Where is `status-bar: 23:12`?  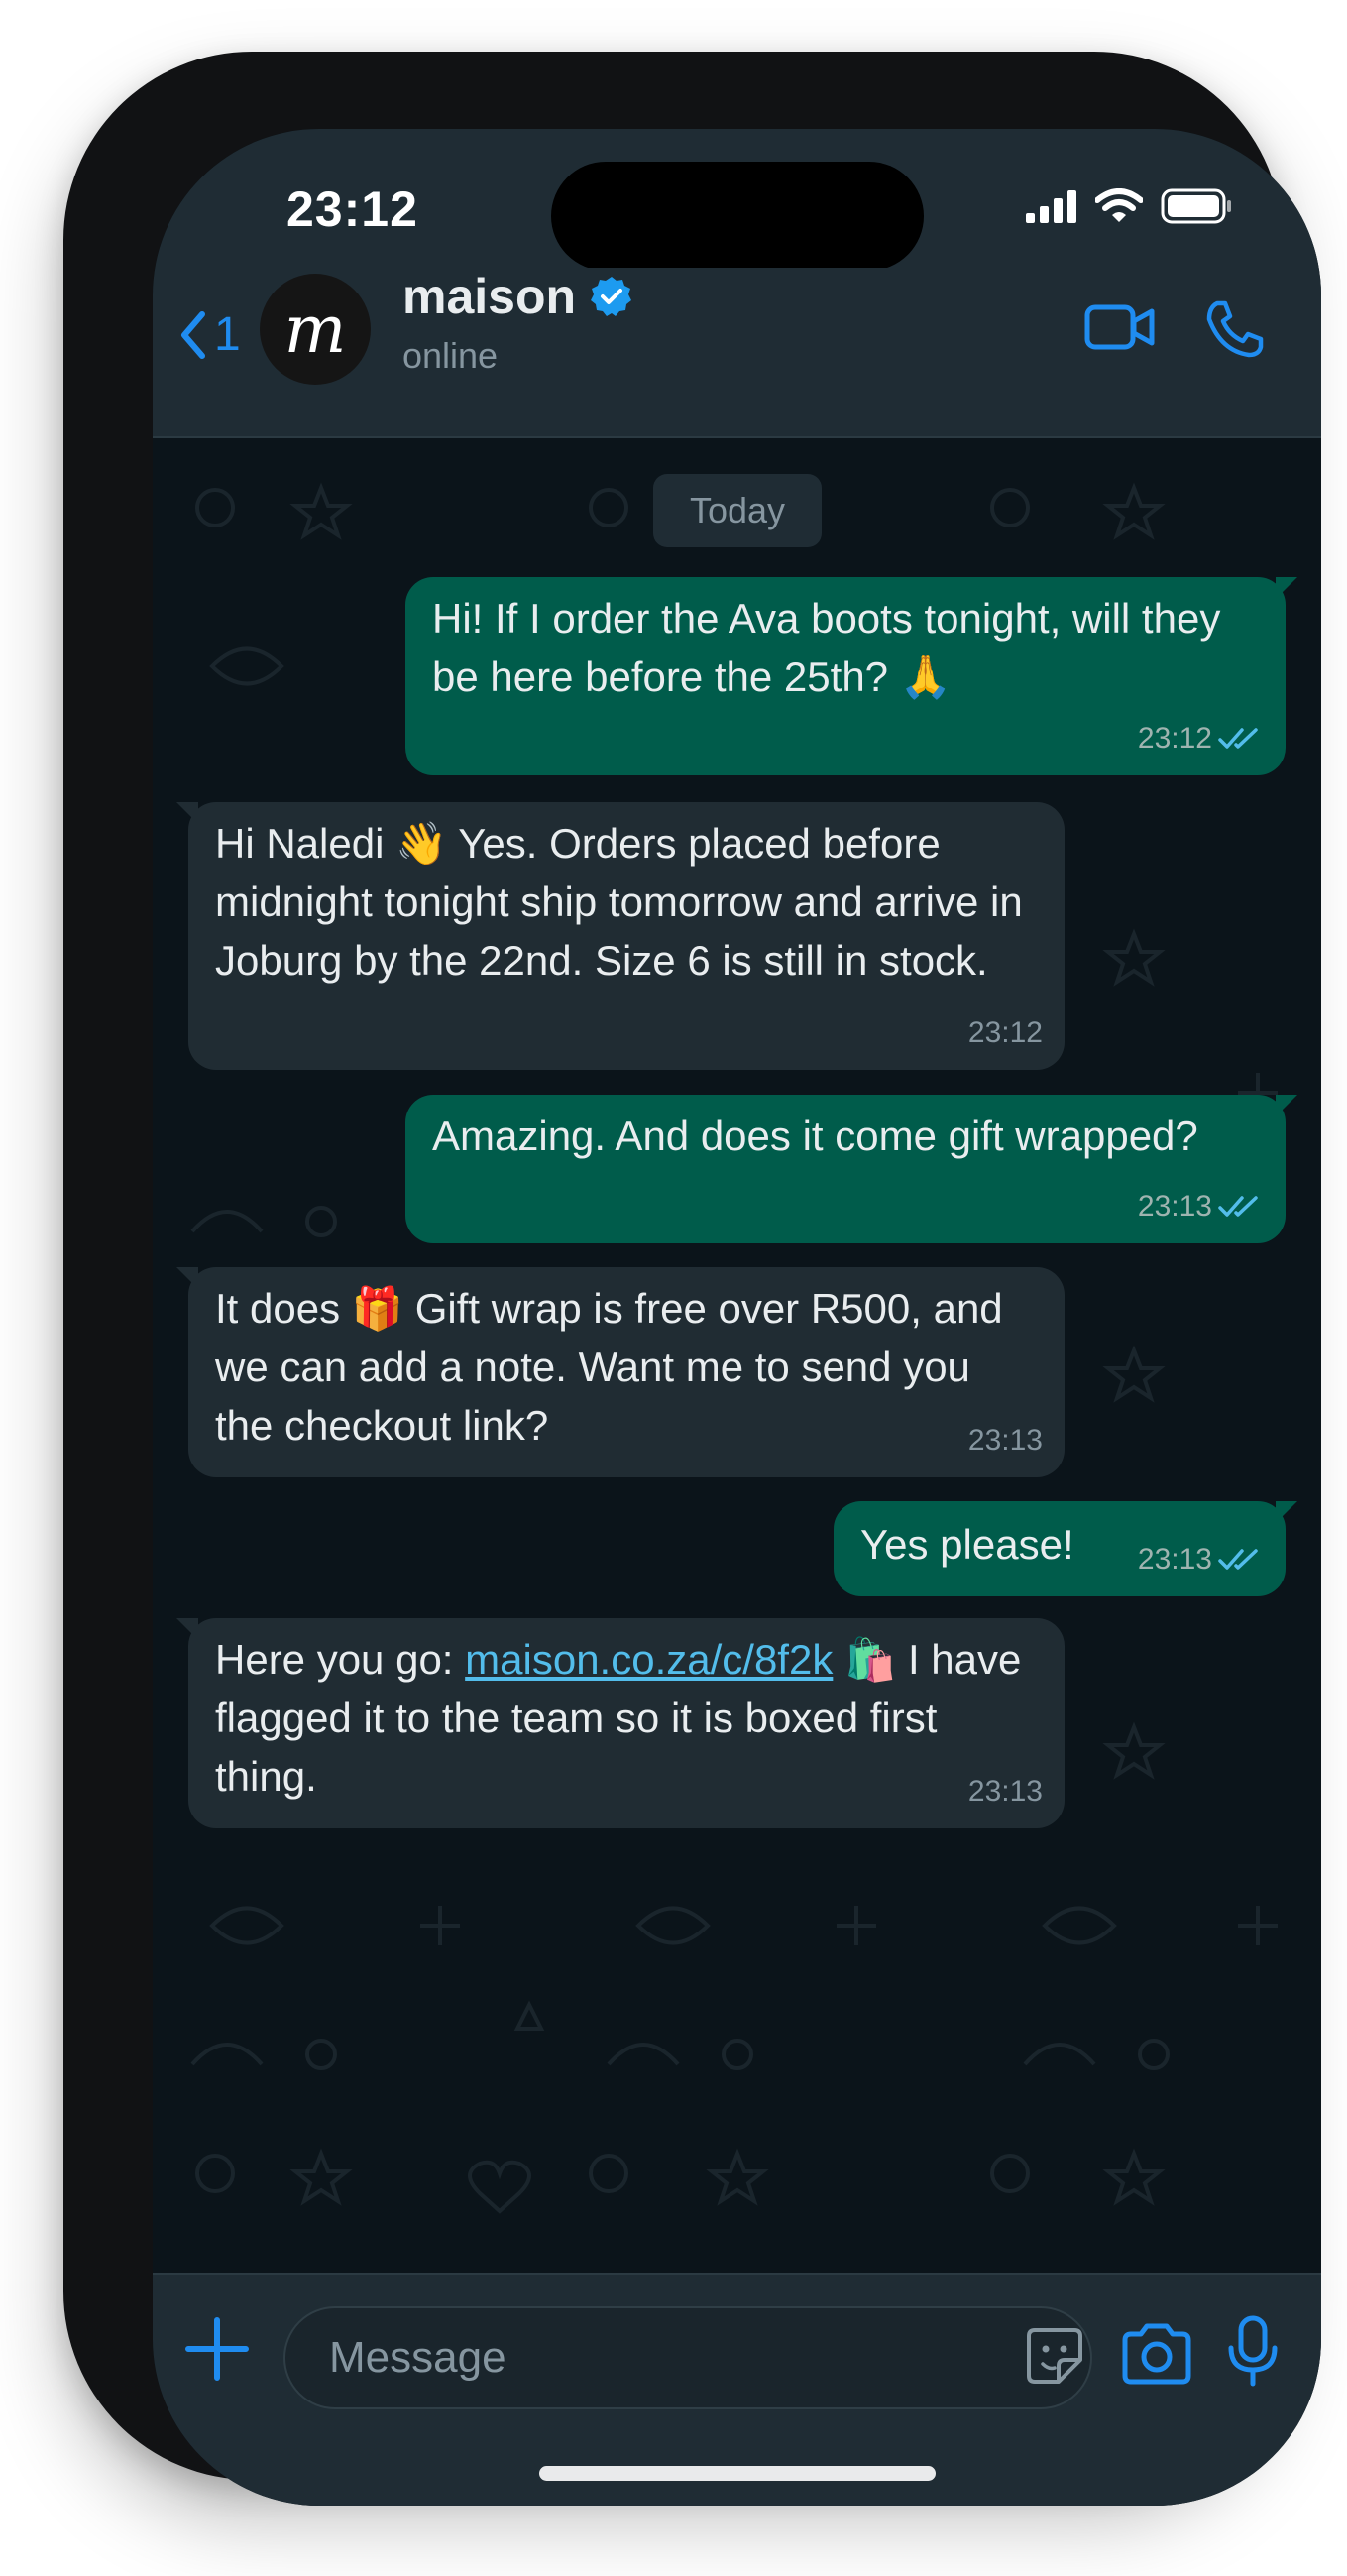
status-bar: 23:12 is located at coordinates (737, 200).